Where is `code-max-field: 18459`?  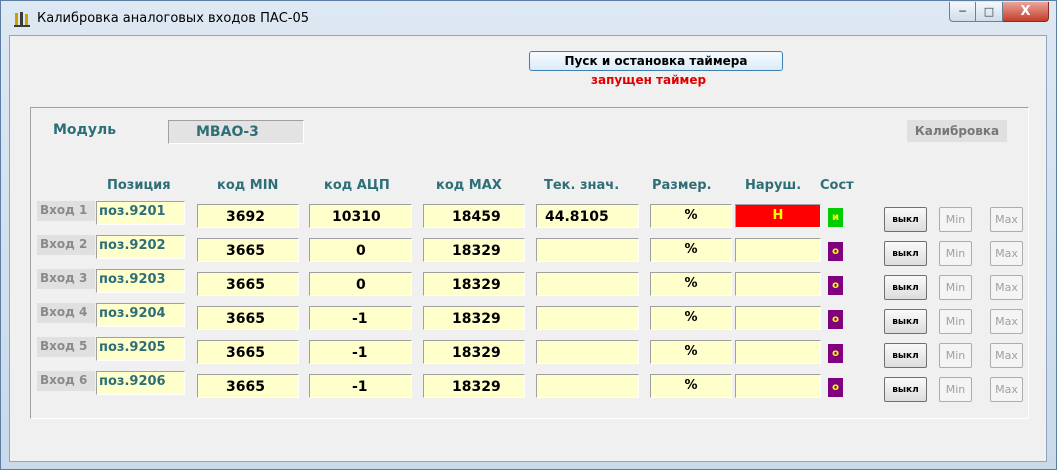 code-max-field: 18459 is located at coordinates (474, 216).